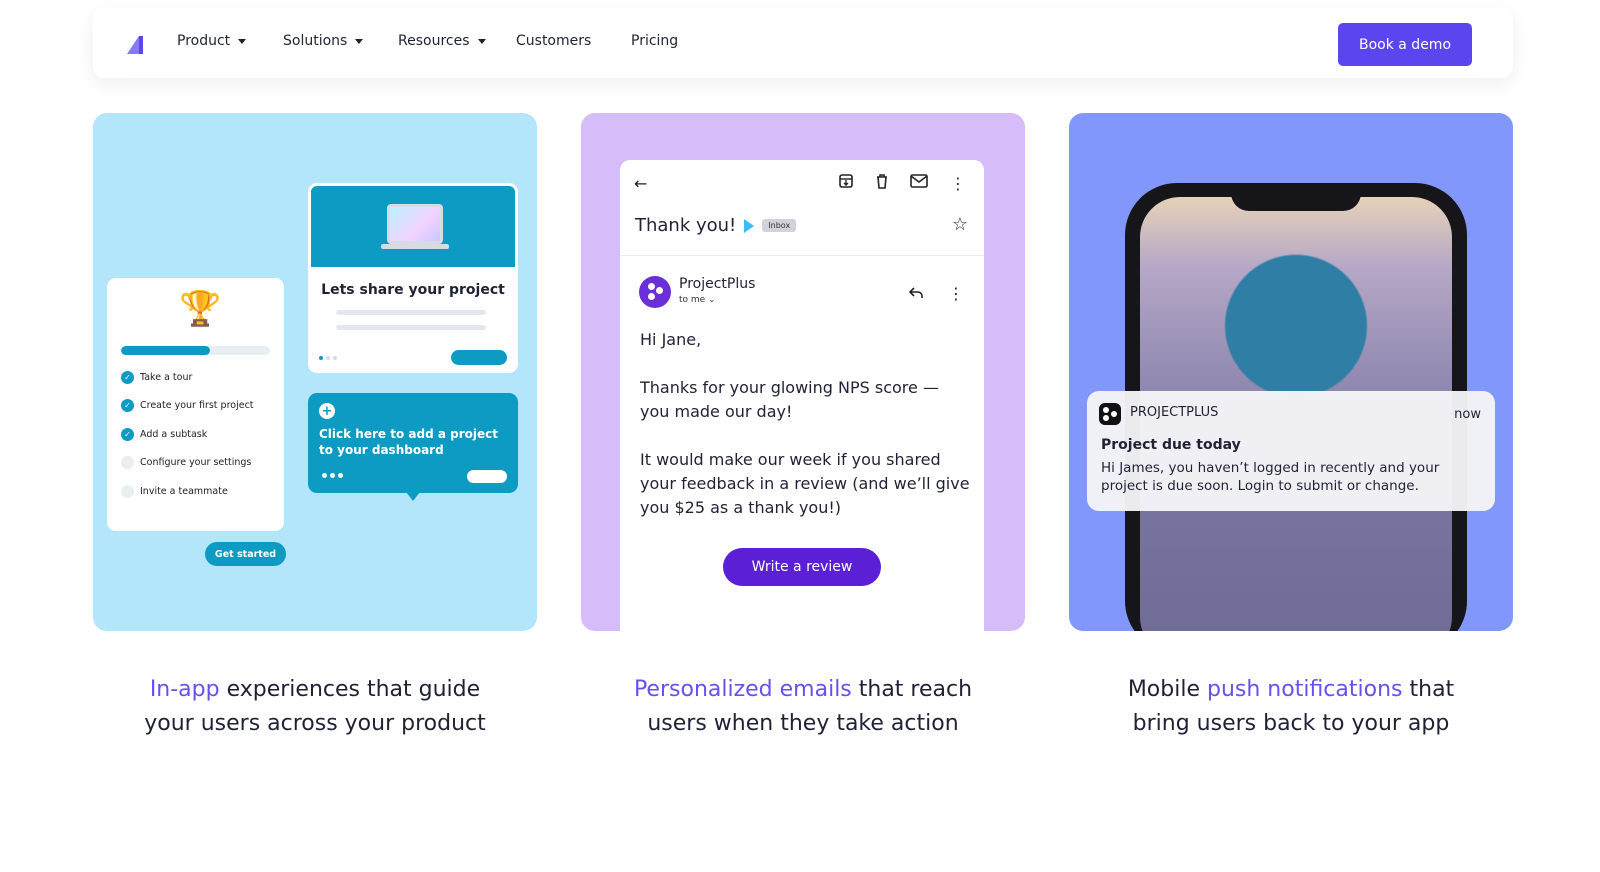 This screenshot has height=872, width=1600. Describe the element at coordinates (1467, 414) in the screenshot. I see `notification-time: now` at that location.